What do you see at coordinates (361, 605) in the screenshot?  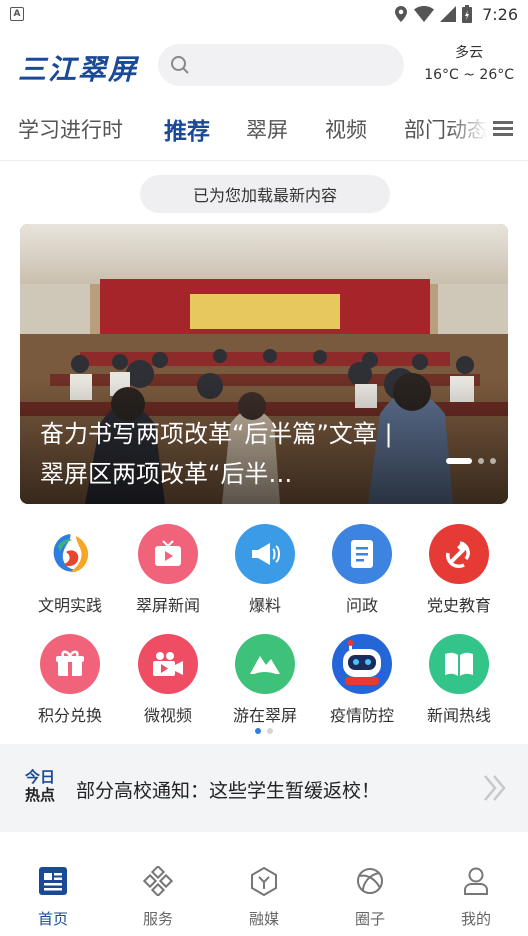 I see `shortcut-label: 问政` at bounding box center [361, 605].